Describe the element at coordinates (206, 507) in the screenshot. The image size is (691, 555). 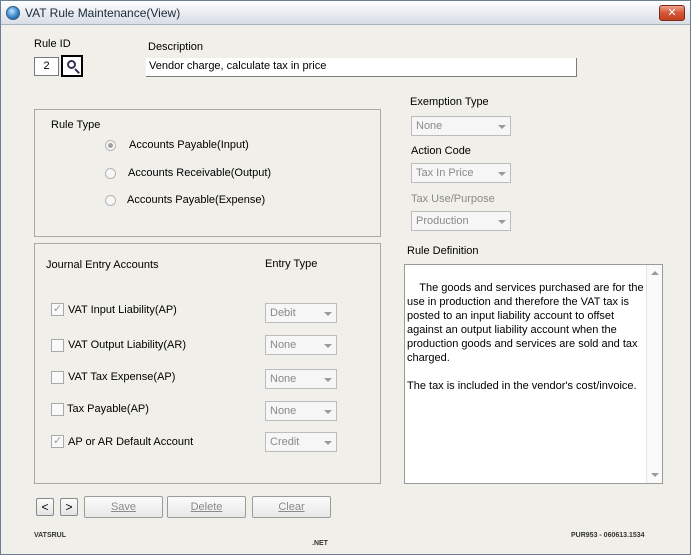
I see `delete-button: Delete` at that location.